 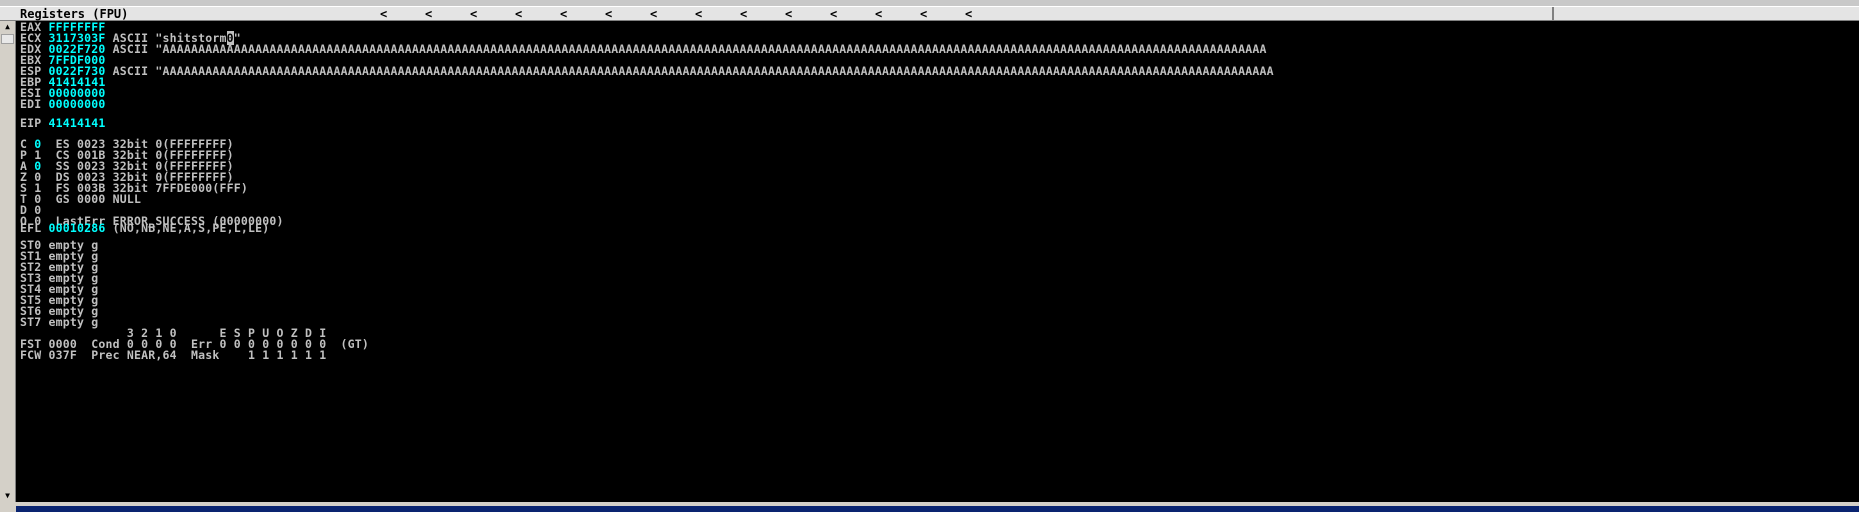 What do you see at coordinates (7, 27) in the screenshot?
I see `scroll-up-icon: ▲` at bounding box center [7, 27].